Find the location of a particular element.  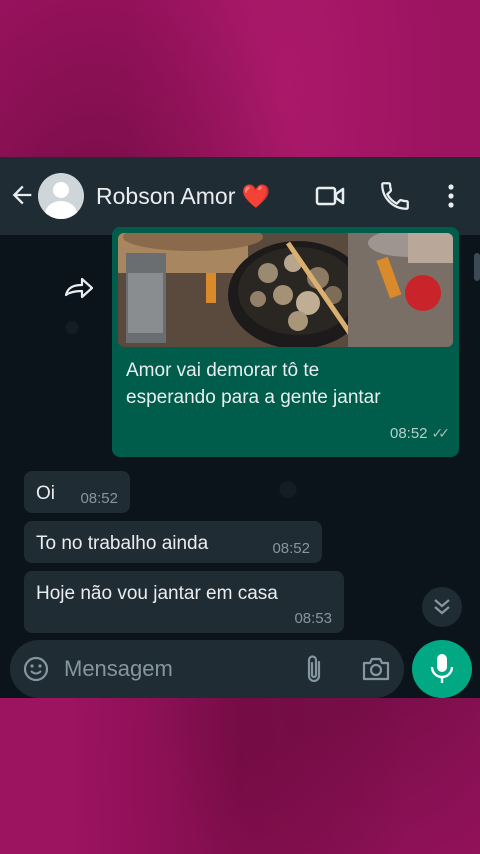

incoming-message-bubble: Hoje não vou jantar em casa 08:53 is located at coordinates (184, 602).